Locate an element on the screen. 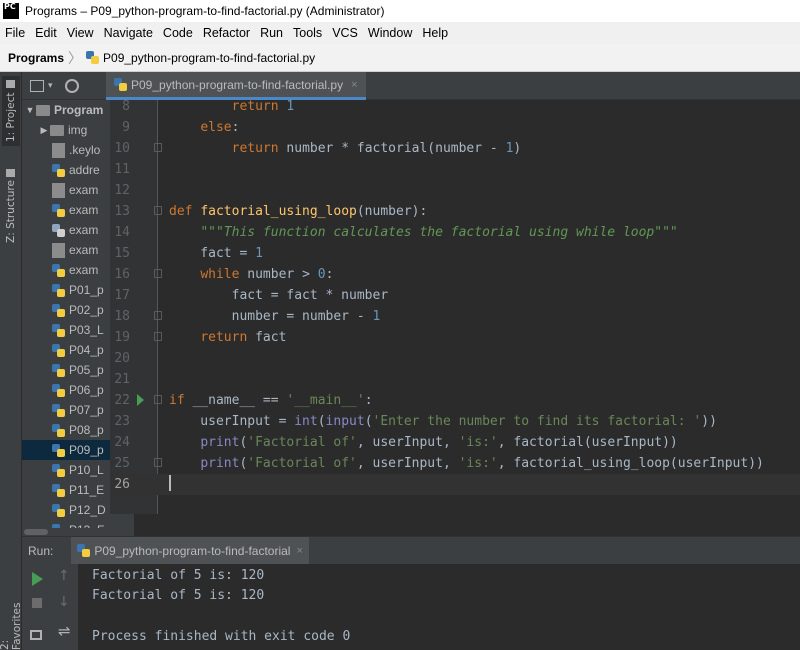 The image size is (800, 650). code-line: 8 return 1 is located at coordinates (455, 108).